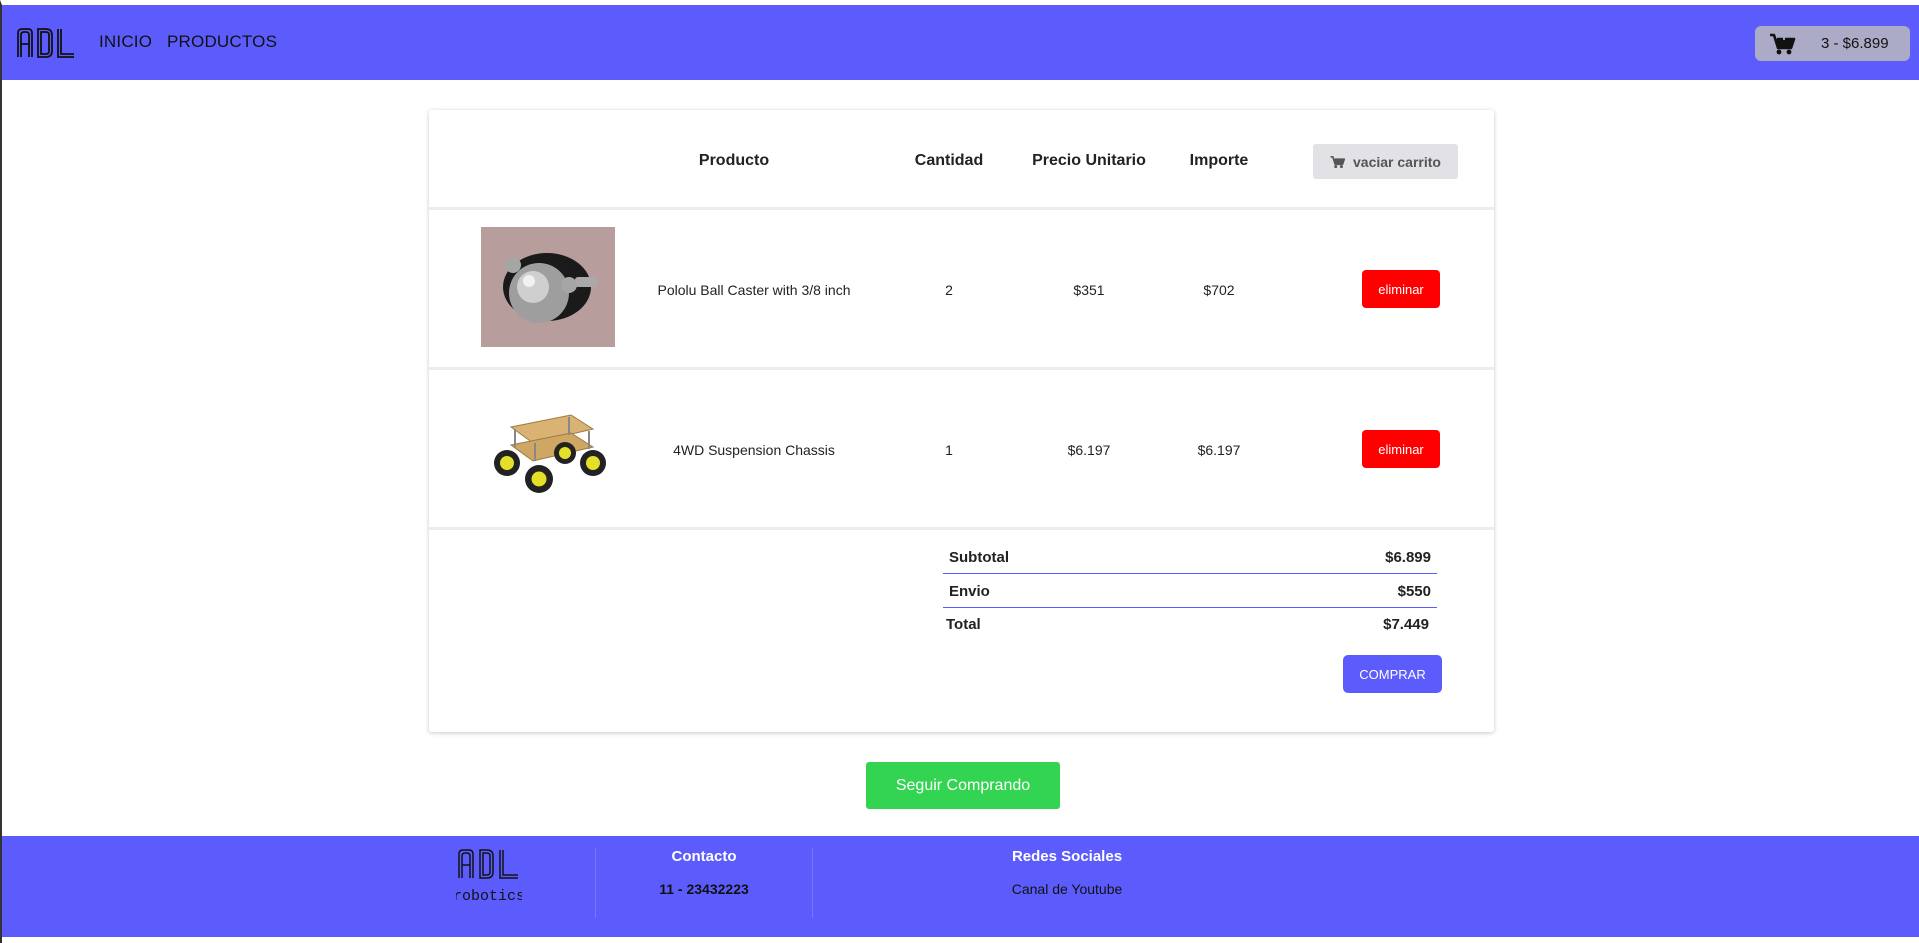 The image size is (1919, 943). Describe the element at coordinates (548, 447) in the screenshot. I see `4wd-chassis-image` at that location.